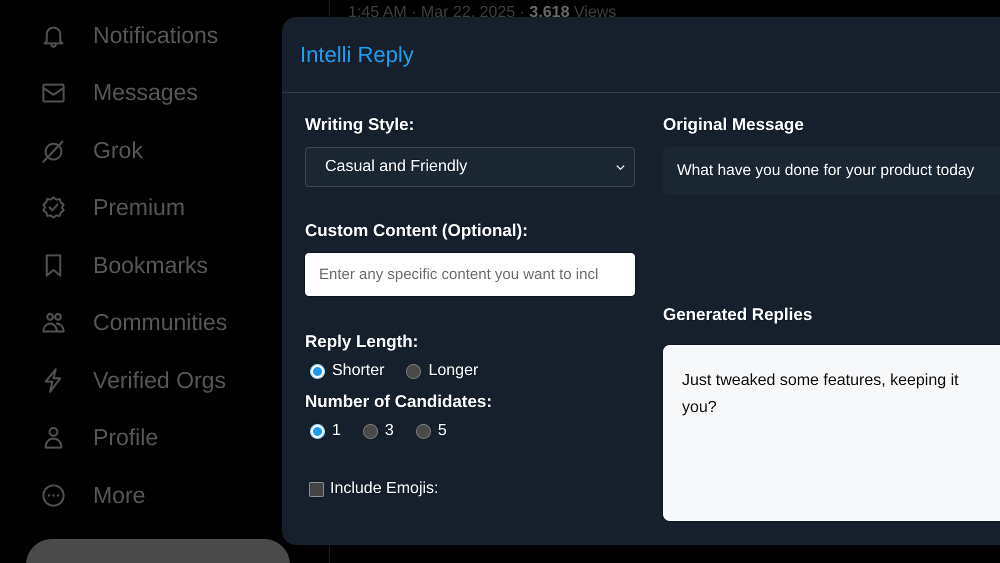 The height and width of the screenshot is (563, 1000). What do you see at coordinates (831, 171) in the screenshot?
I see `original-message: What have you done for your product today` at bounding box center [831, 171].